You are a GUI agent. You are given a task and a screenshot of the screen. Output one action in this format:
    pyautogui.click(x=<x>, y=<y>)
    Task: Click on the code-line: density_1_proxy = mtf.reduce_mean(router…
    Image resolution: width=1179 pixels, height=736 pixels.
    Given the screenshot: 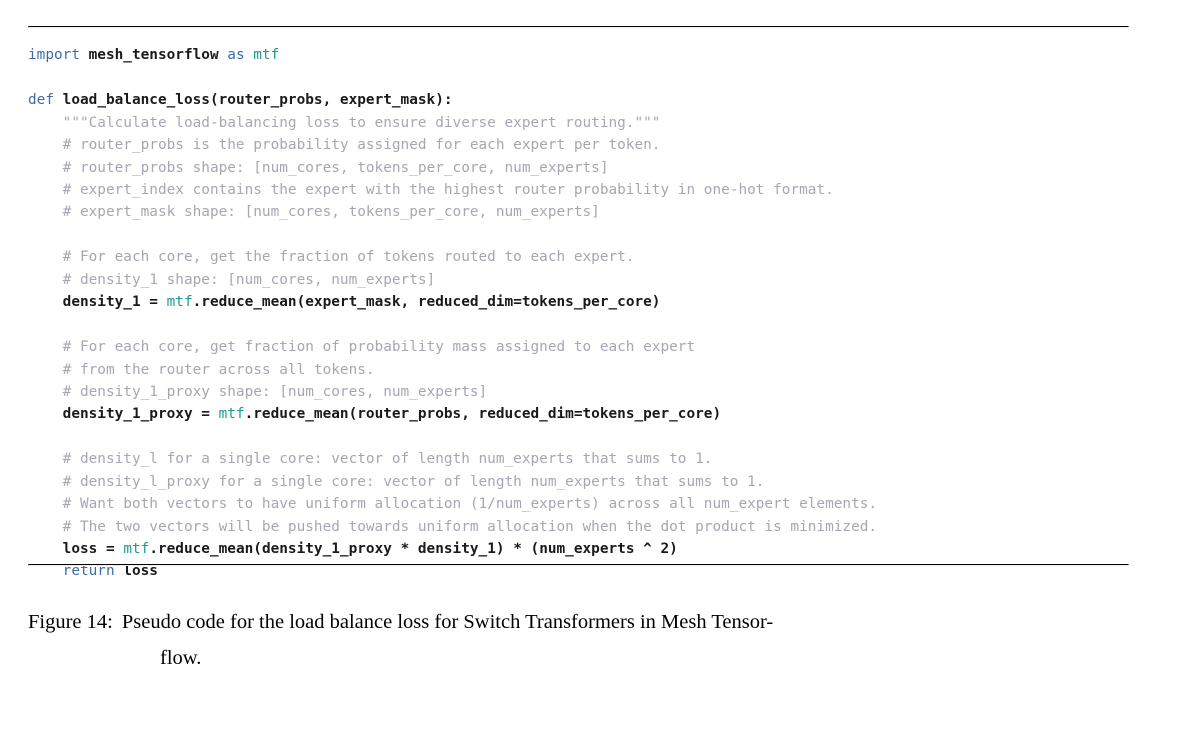 What is the action you would take?
    pyautogui.click(x=583, y=414)
    